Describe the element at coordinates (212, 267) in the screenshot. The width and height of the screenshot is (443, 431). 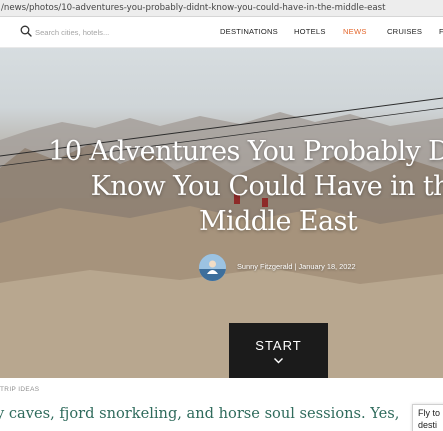
I see `avatar` at that location.